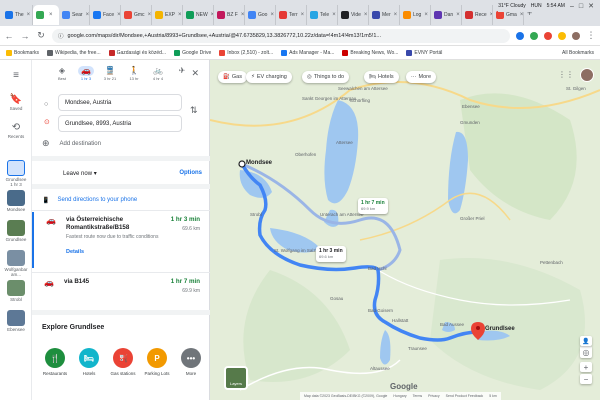 This screenshot has height=400, width=600. I want to click on map-place-label: Schörfling, so click(360, 100).